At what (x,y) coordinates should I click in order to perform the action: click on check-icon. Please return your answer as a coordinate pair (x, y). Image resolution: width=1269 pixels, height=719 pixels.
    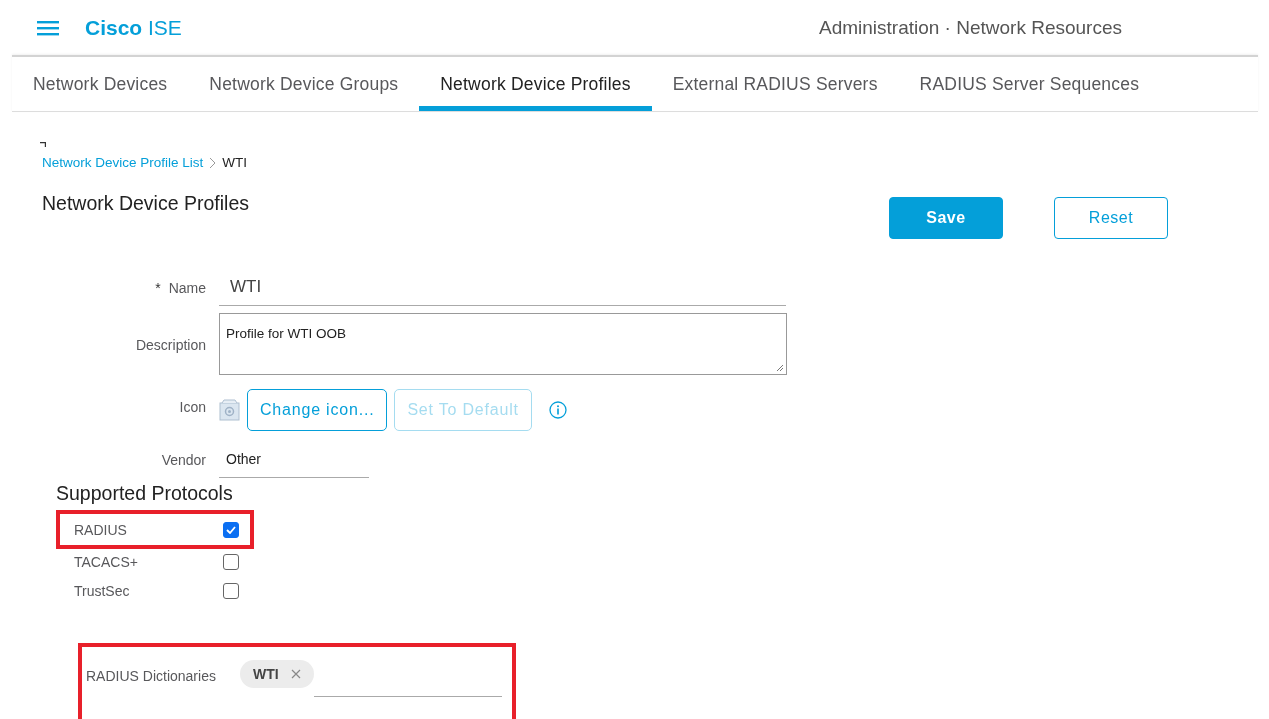
    Looking at the image, I should click on (231, 529).